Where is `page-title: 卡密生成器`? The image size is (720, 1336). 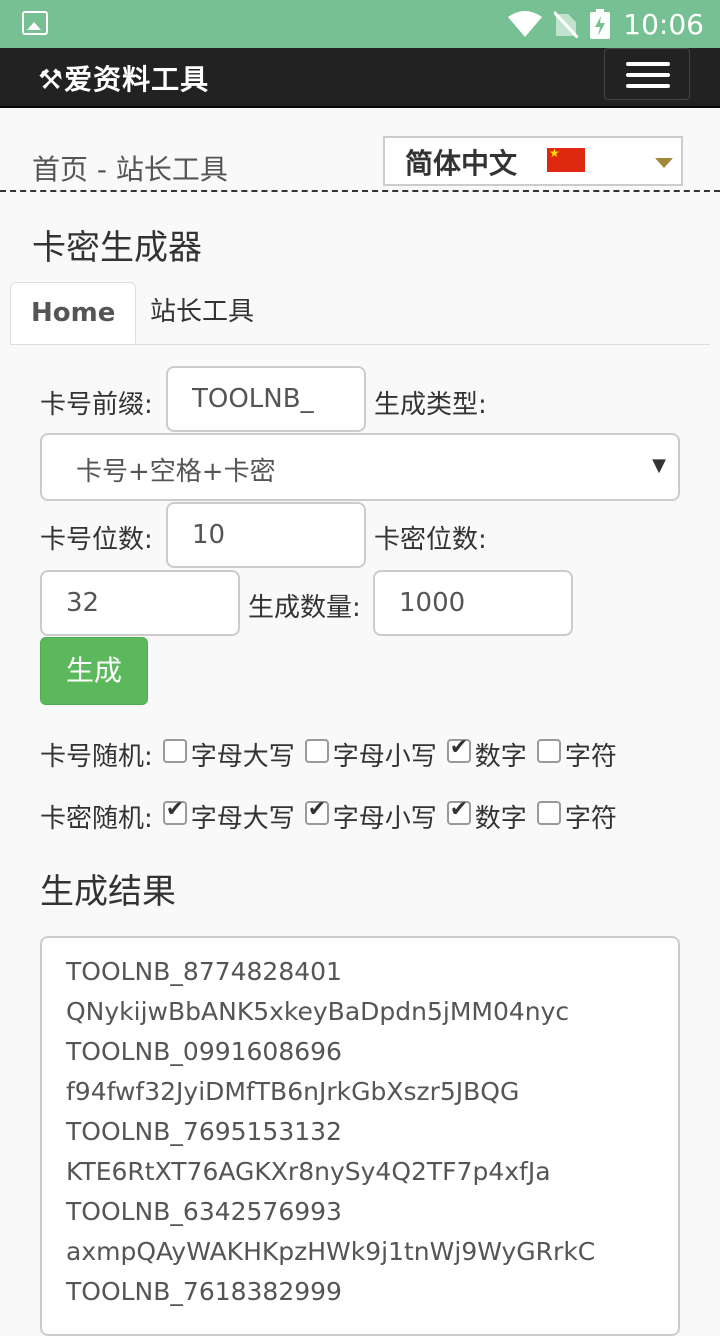 page-title: 卡密生成器 is located at coordinates (117, 248).